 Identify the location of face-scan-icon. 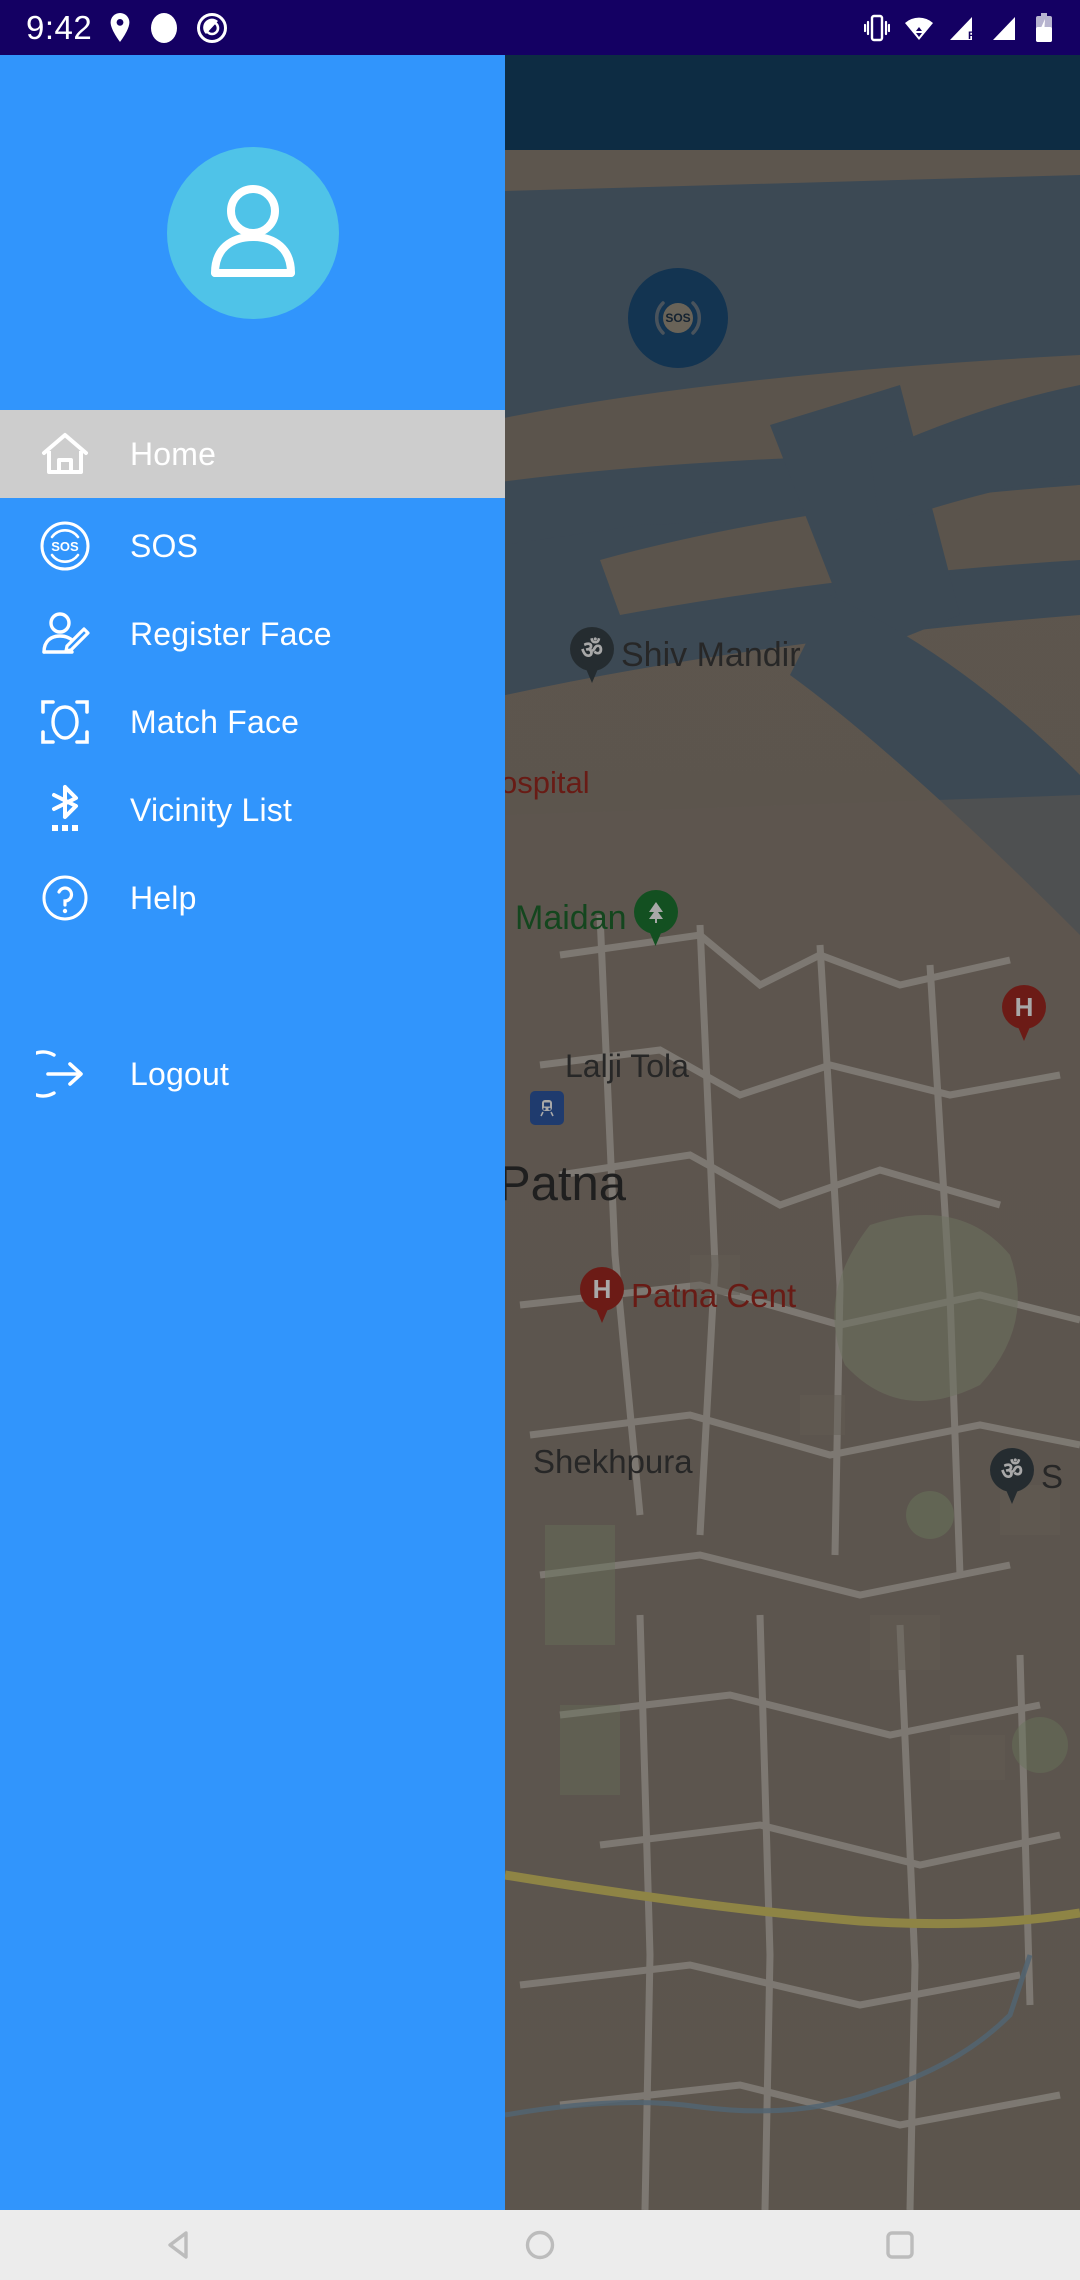
(65, 722).